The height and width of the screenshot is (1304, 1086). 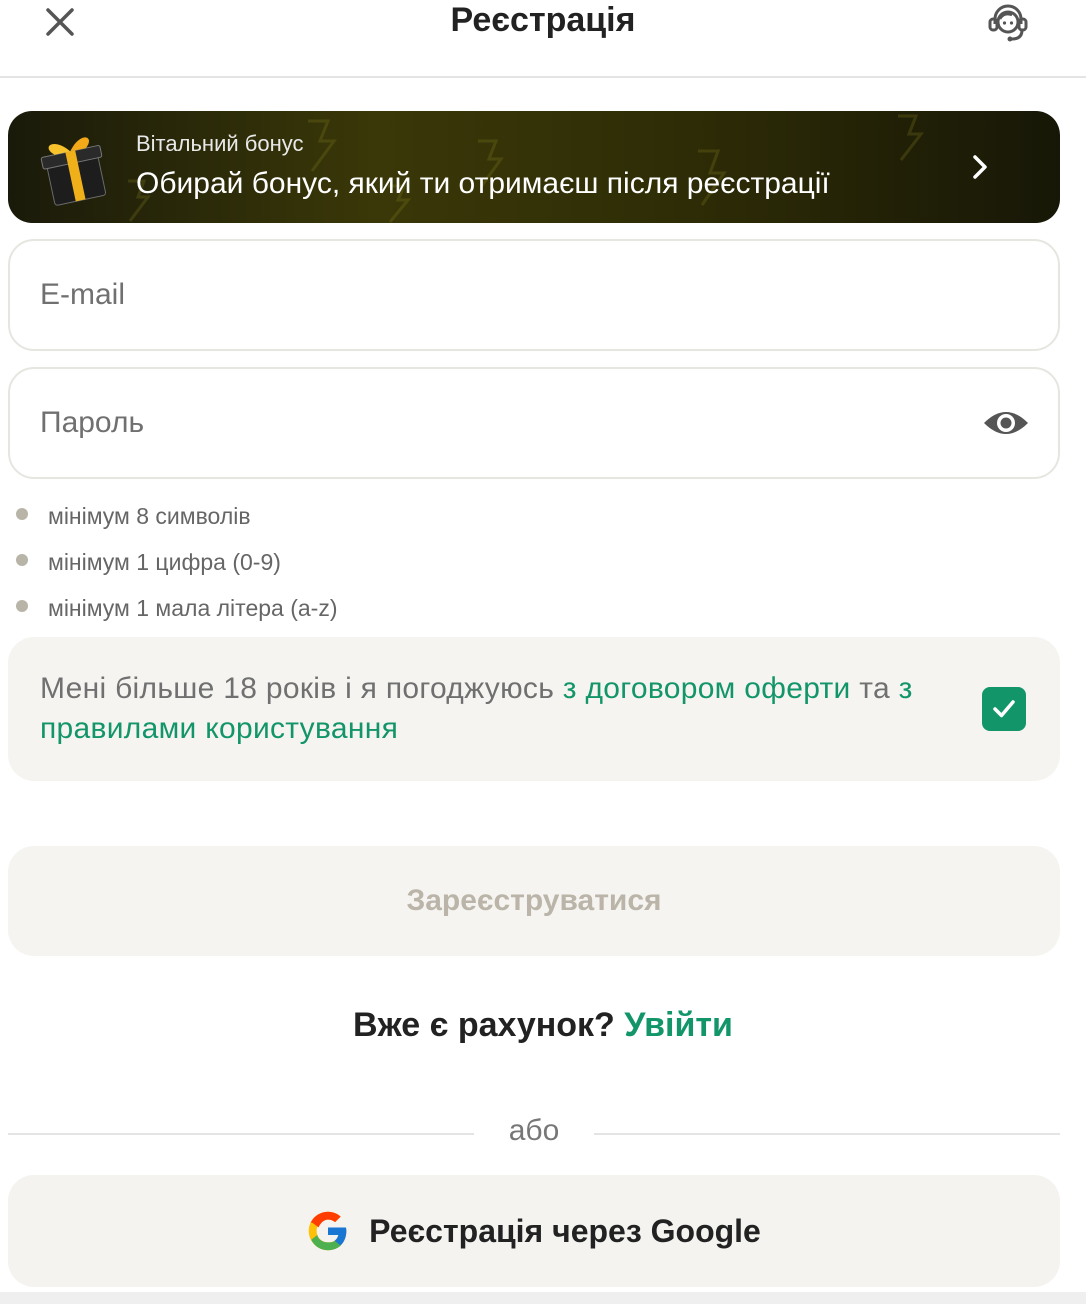 What do you see at coordinates (874, 688) in the screenshot?
I see `consent-text-between: та` at bounding box center [874, 688].